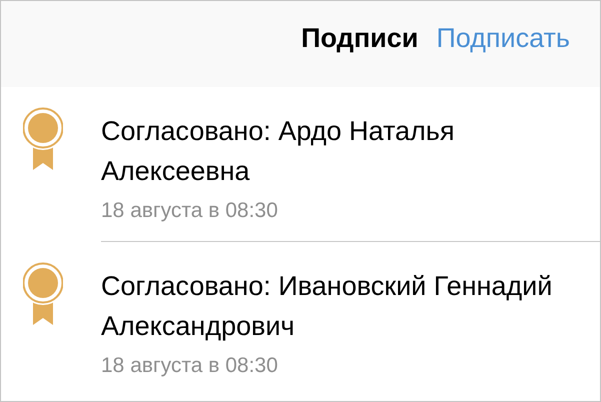 The width and height of the screenshot is (601, 402). I want to click on page-title: Подписи, so click(359, 38).